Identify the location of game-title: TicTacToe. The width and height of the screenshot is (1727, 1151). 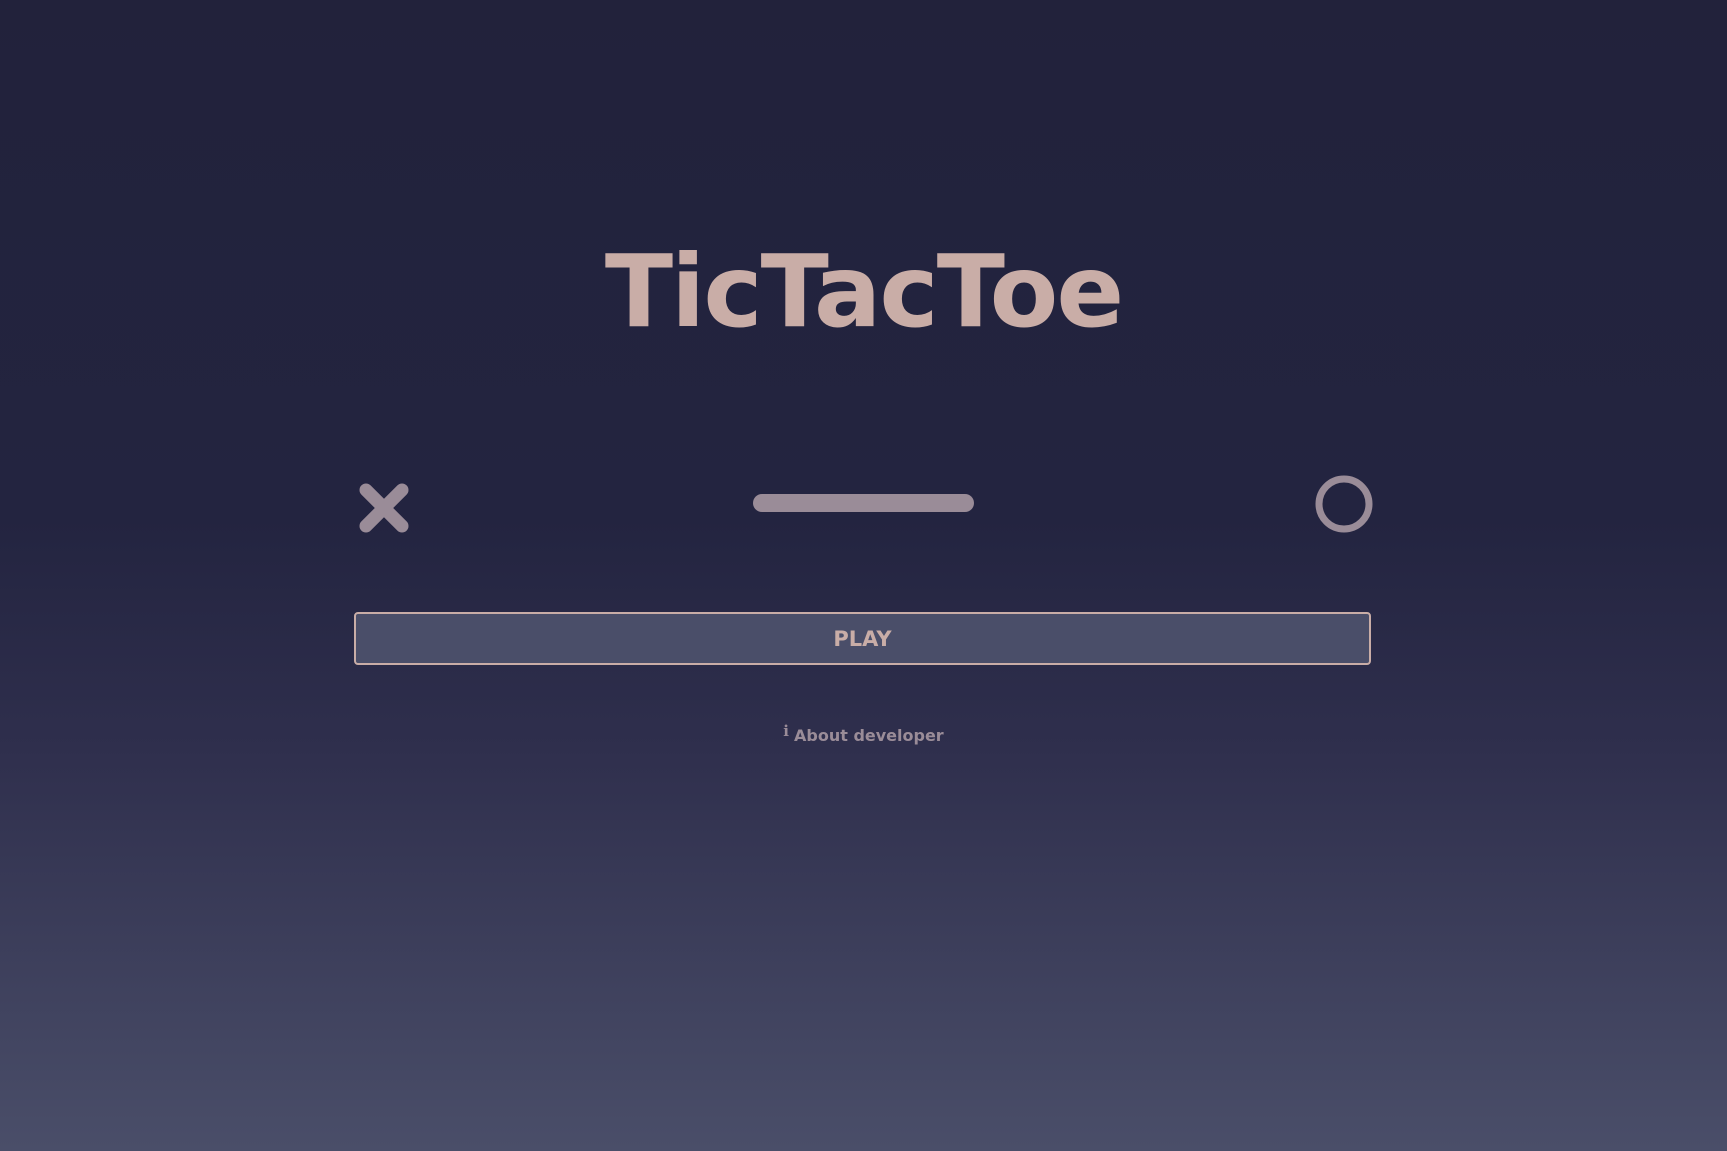
(864, 291).